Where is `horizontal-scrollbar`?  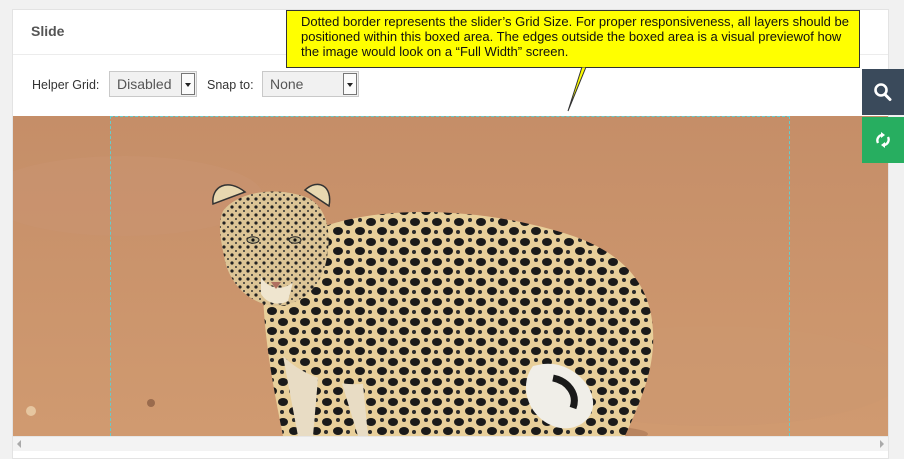 horizontal-scrollbar is located at coordinates (450, 443).